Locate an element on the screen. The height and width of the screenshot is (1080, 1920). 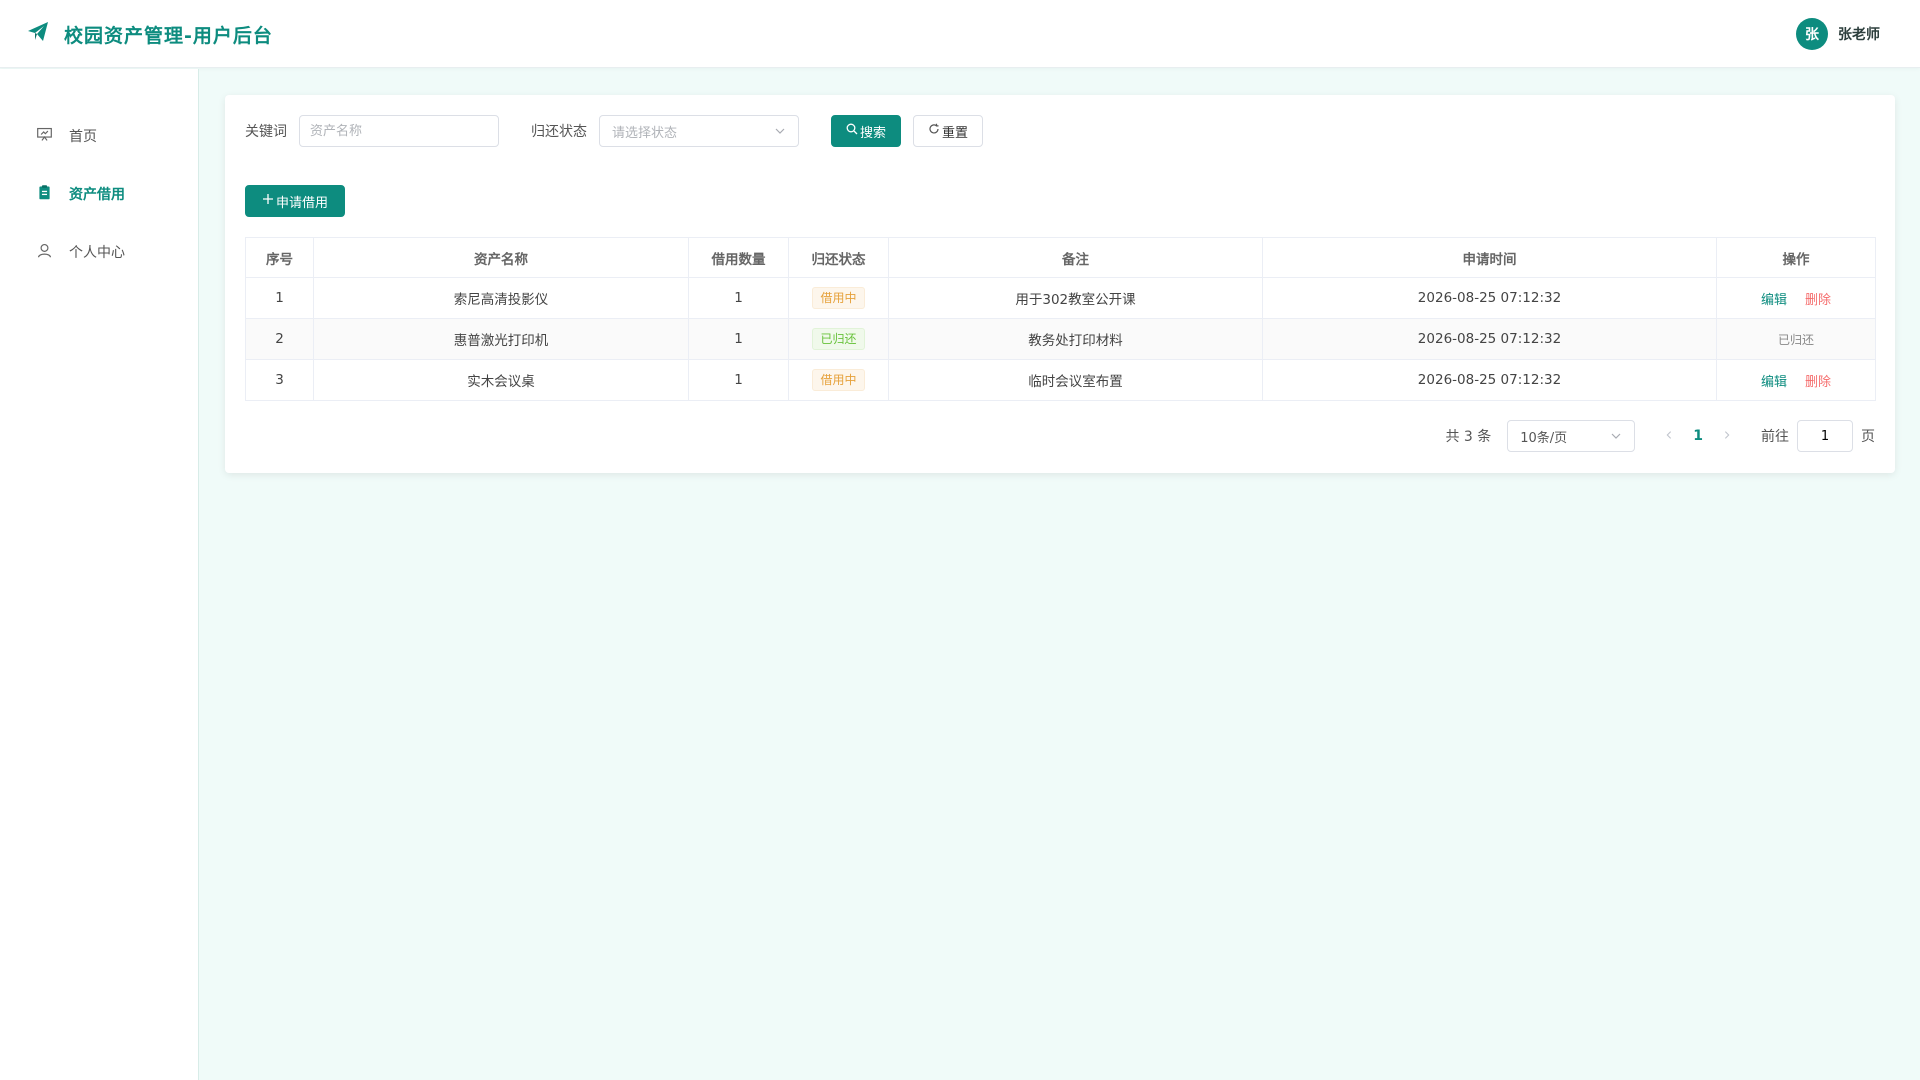
paper-plane-icon is located at coordinates (38, 34).